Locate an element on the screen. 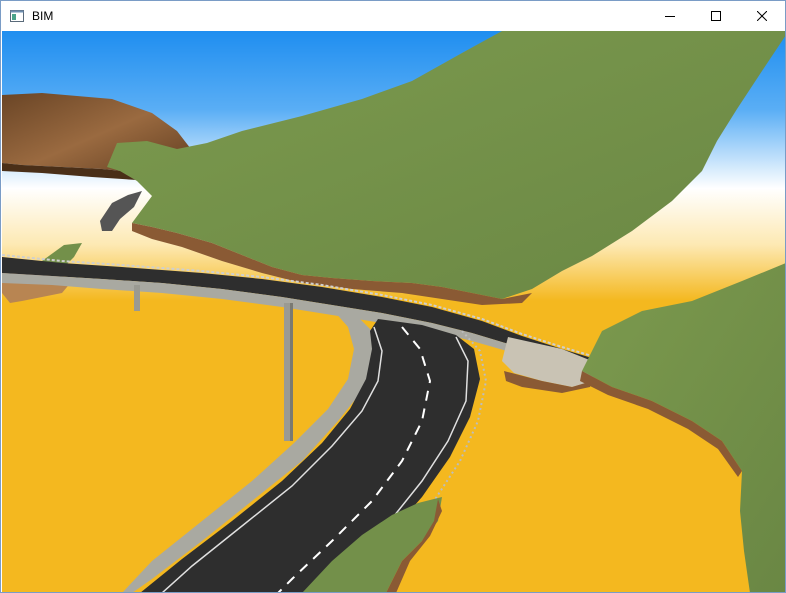 This screenshot has width=786, height=593. maximize-icon is located at coordinates (716, 16).